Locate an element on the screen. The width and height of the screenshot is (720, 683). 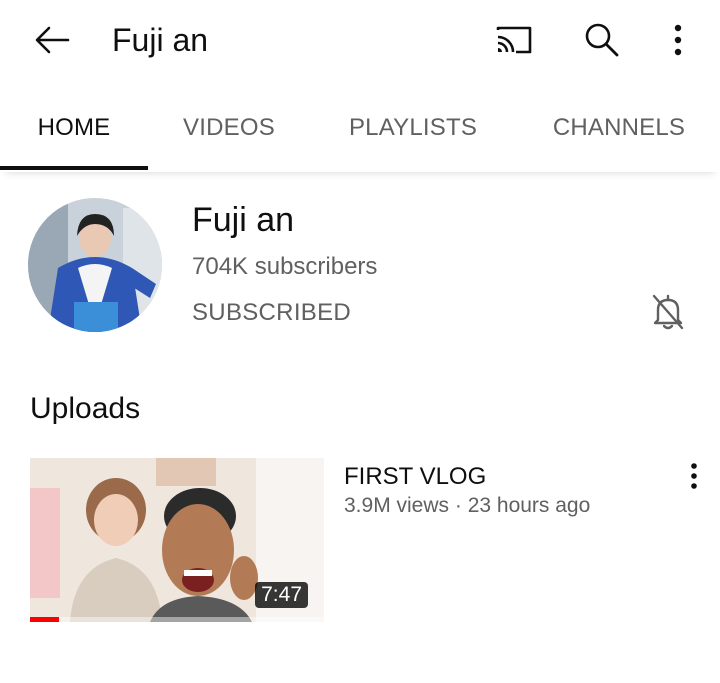
video-duration: 7:47 is located at coordinates (281, 595).